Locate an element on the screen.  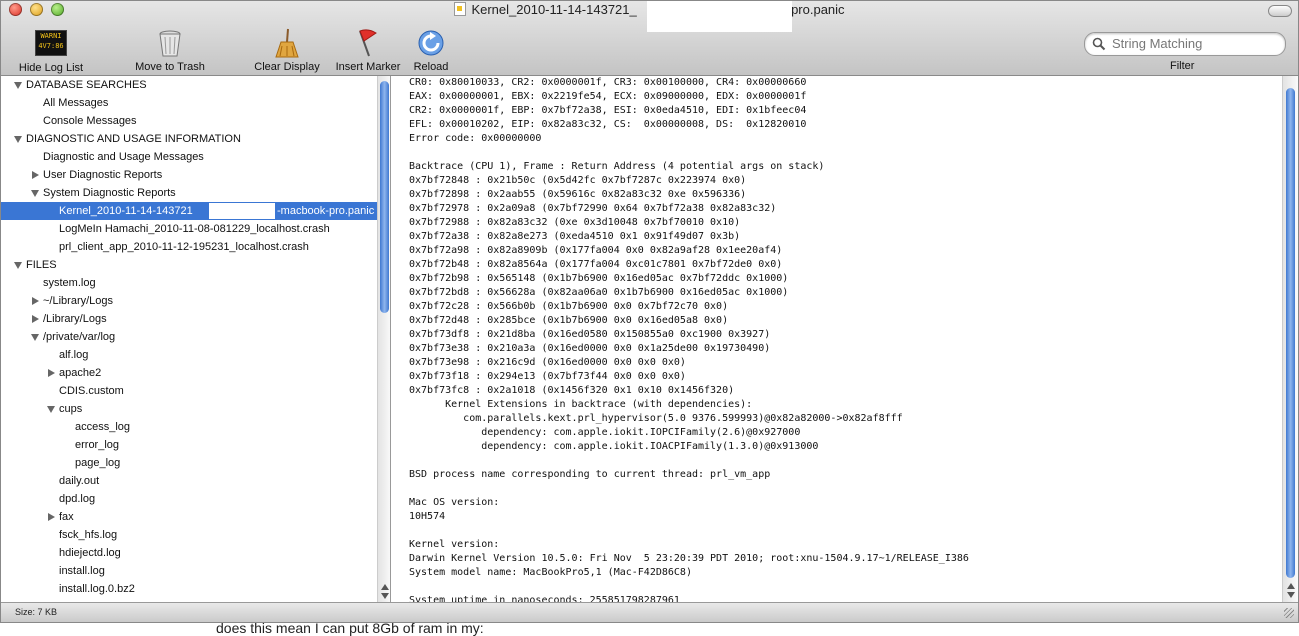
sidebar-item-label: install.log.0.bz2 is located at coordinates (97, 589).